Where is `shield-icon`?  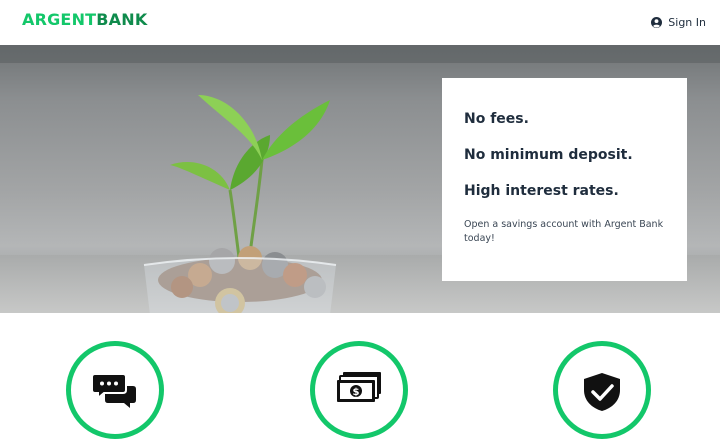 shield-icon is located at coordinates (602, 392).